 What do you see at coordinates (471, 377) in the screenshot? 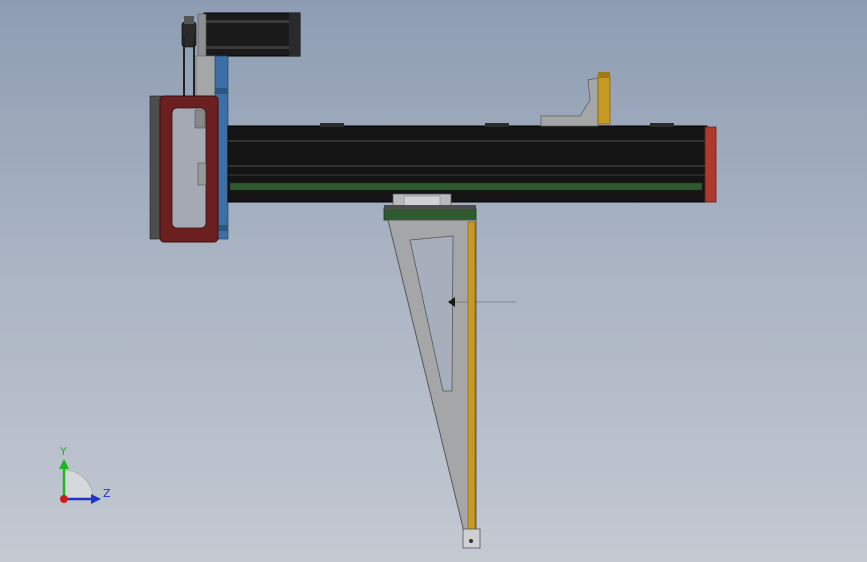
I see `gold-rod` at bounding box center [471, 377].